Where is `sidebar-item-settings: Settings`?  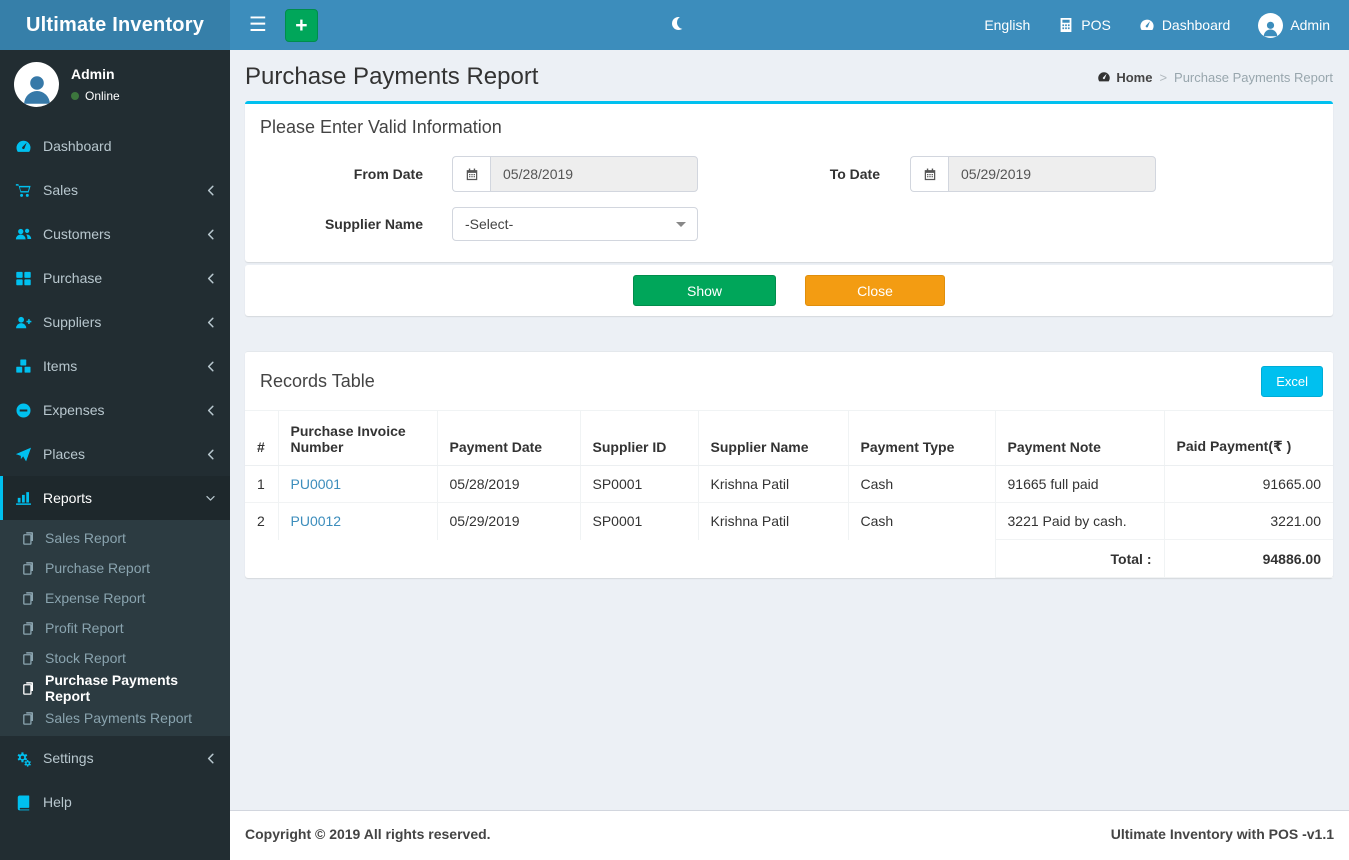
sidebar-item-settings: Settings is located at coordinates (115, 758).